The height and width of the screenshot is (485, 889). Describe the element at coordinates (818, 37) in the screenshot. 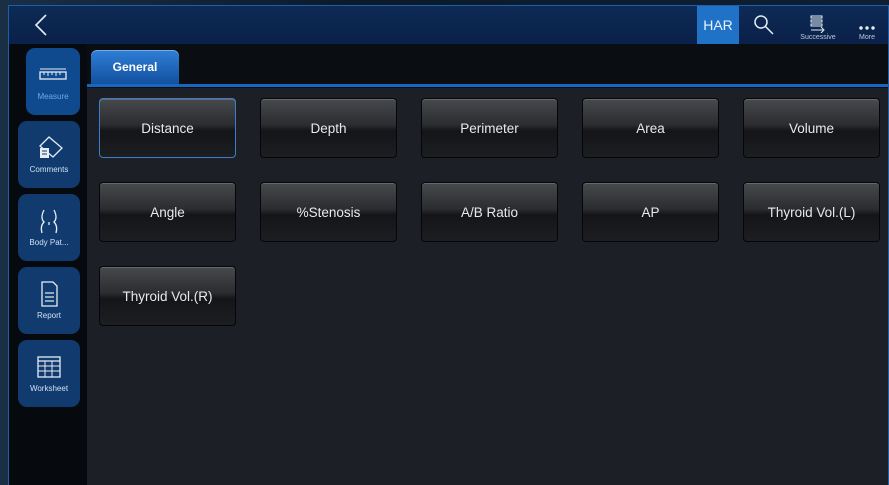

I see `successive-label: Successive` at that location.